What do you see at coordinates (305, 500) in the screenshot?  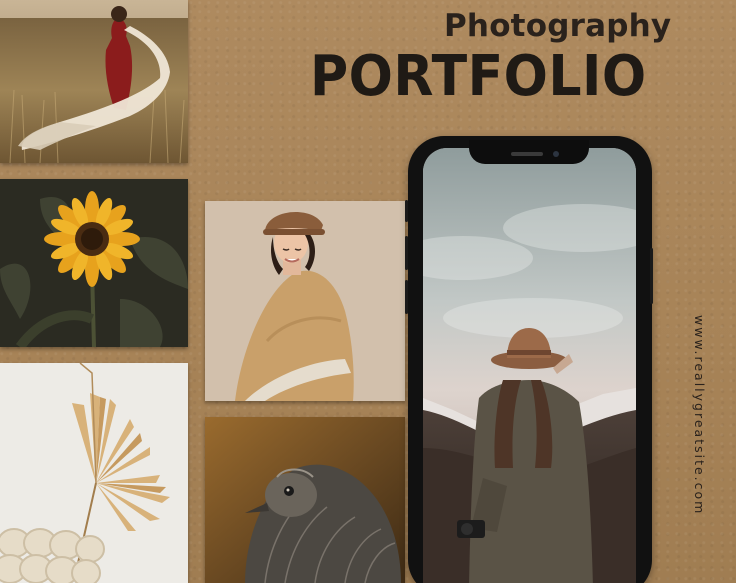 I see `photo-emu` at bounding box center [305, 500].